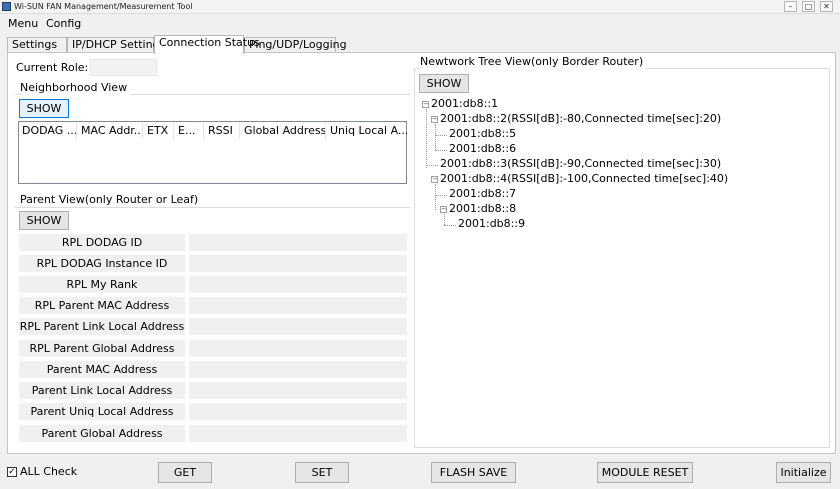 The image size is (840, 489). What do you see at coordinates (482, 149) in the screenshot?
I see `tree-node: 2001:db8::6` at bounding box center [482, 149].